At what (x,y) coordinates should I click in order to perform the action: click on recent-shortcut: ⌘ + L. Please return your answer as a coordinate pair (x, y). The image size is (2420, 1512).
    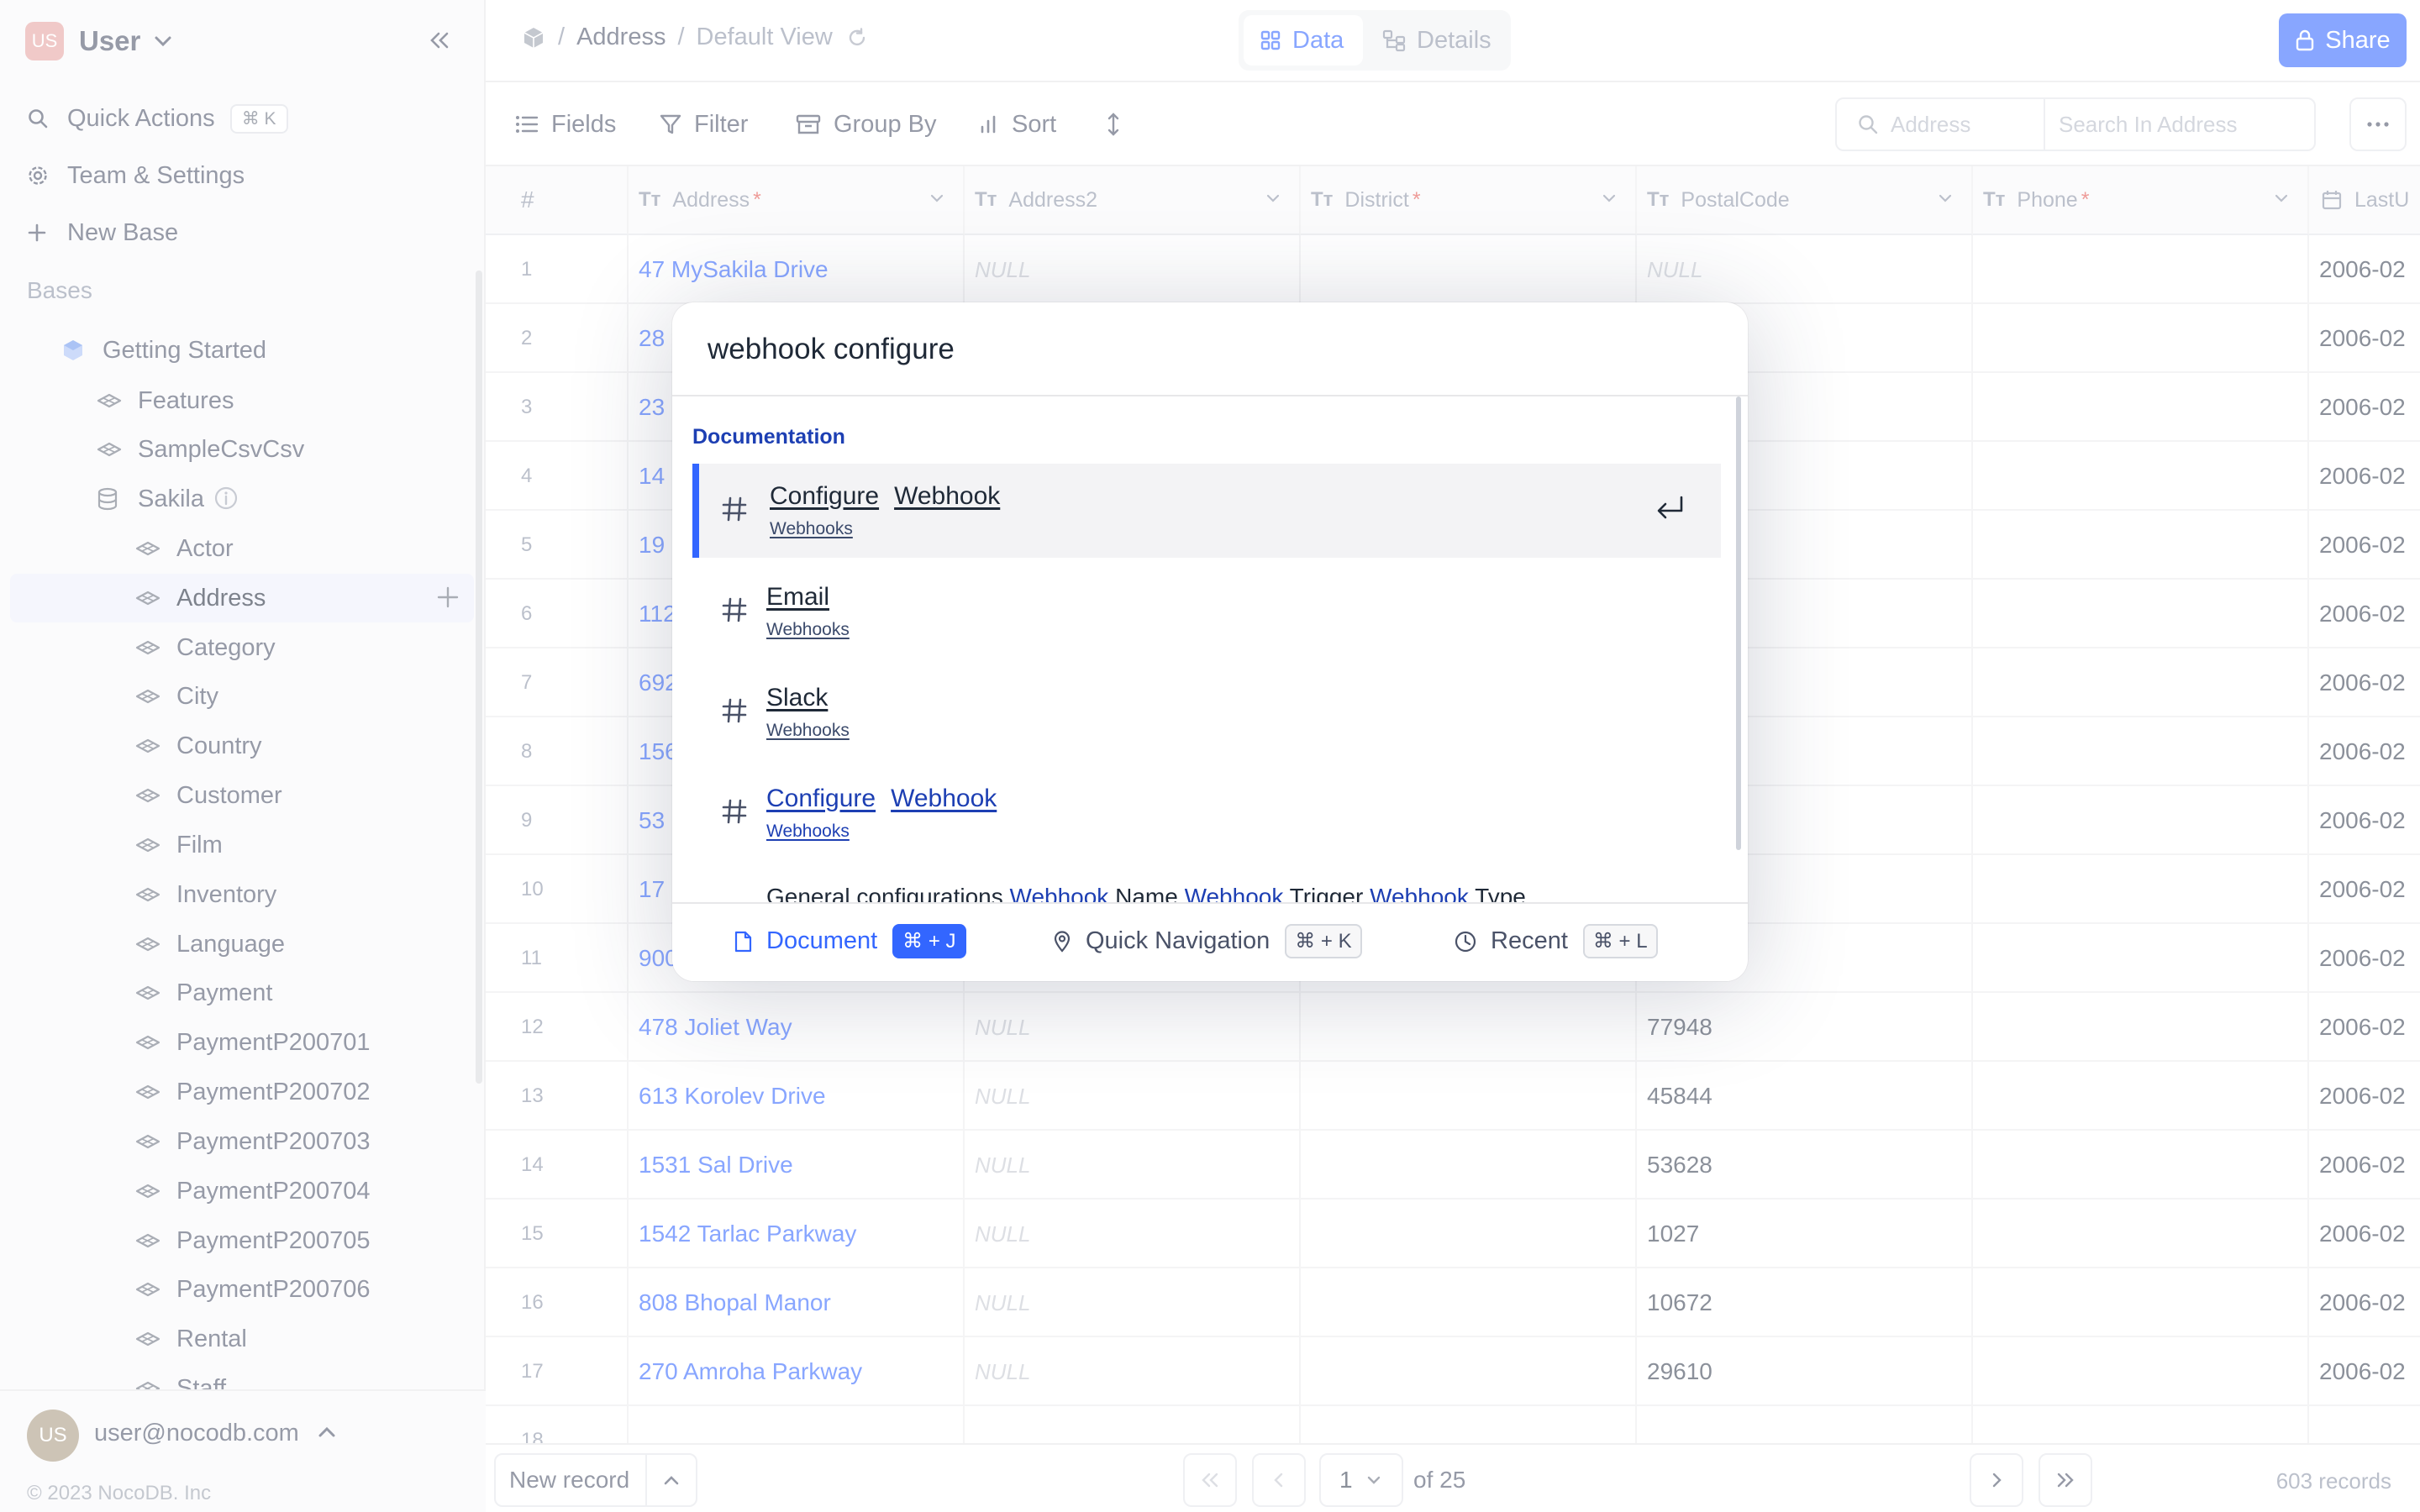
    Looking at the image, I should click on (1620, 941).